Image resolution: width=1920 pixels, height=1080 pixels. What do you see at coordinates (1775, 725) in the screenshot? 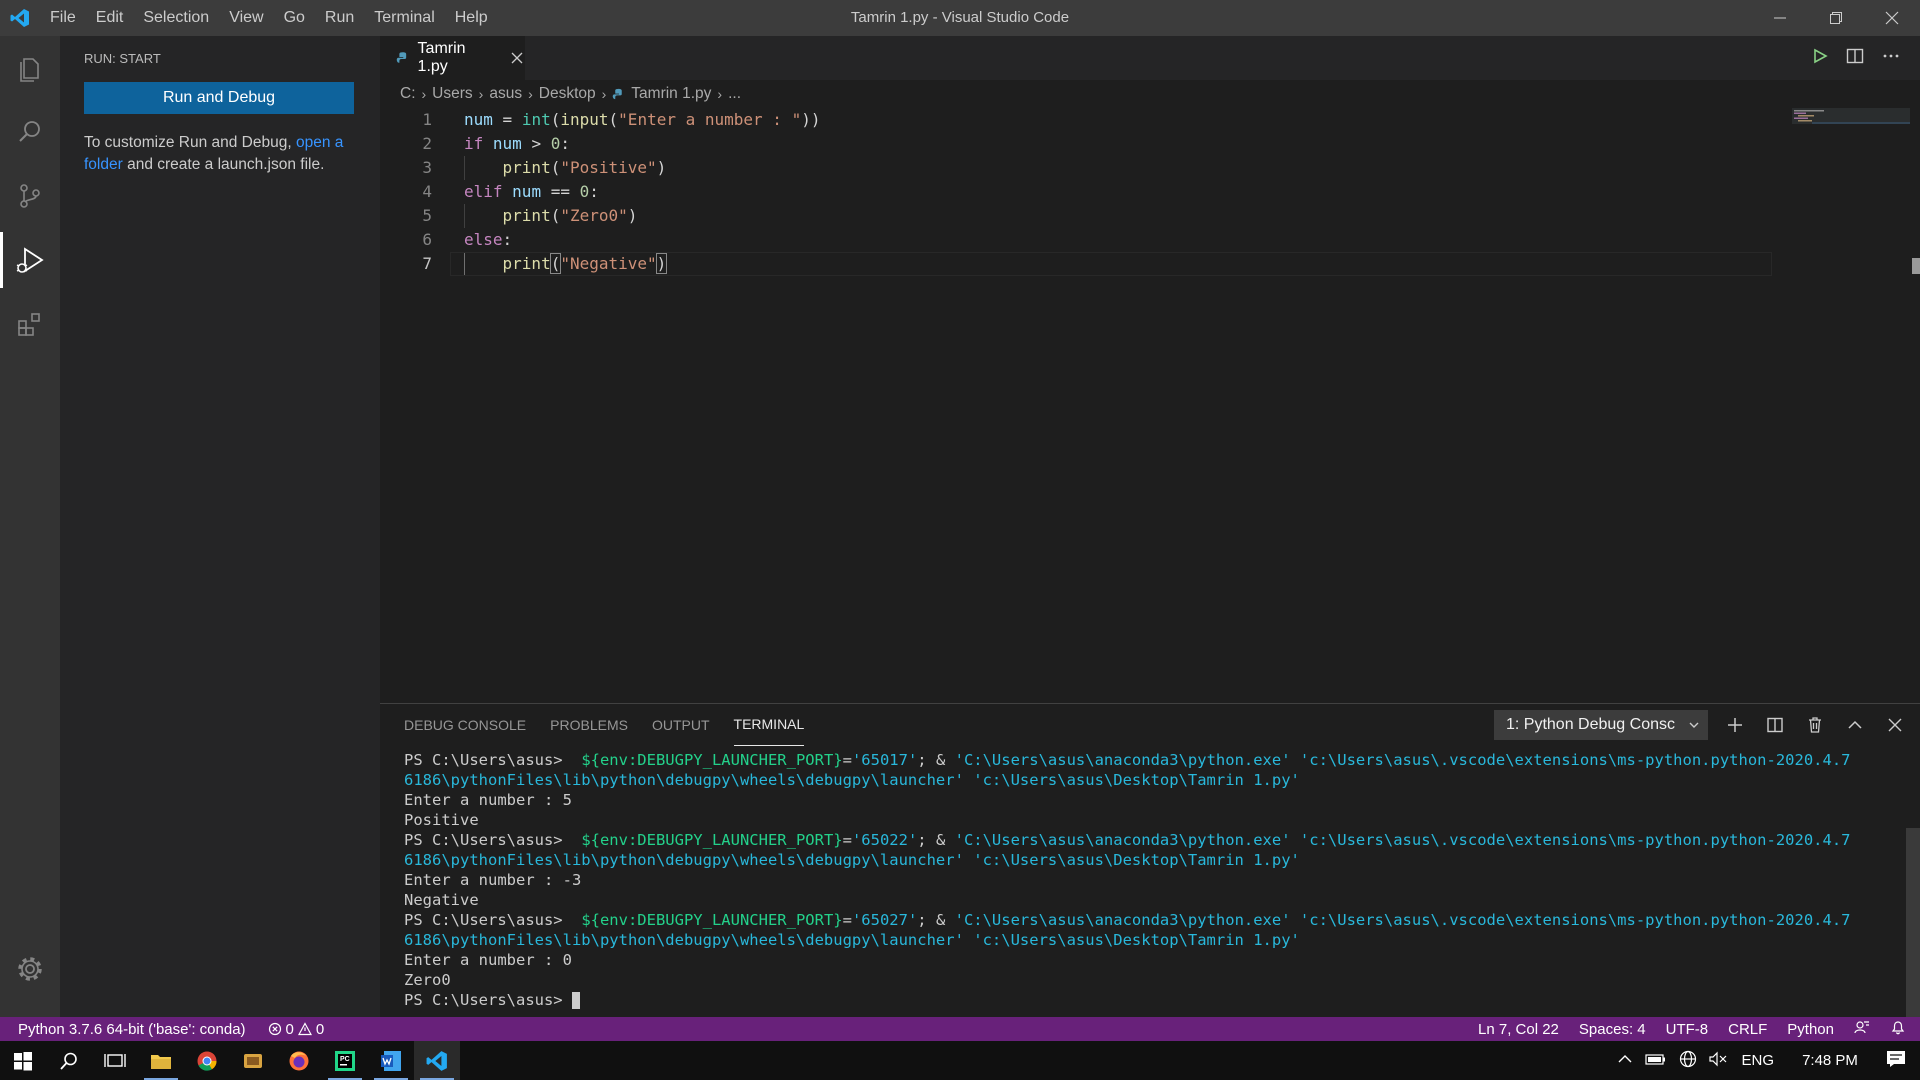
I see `split-terminal-button` at bounding box center [1775, 725].